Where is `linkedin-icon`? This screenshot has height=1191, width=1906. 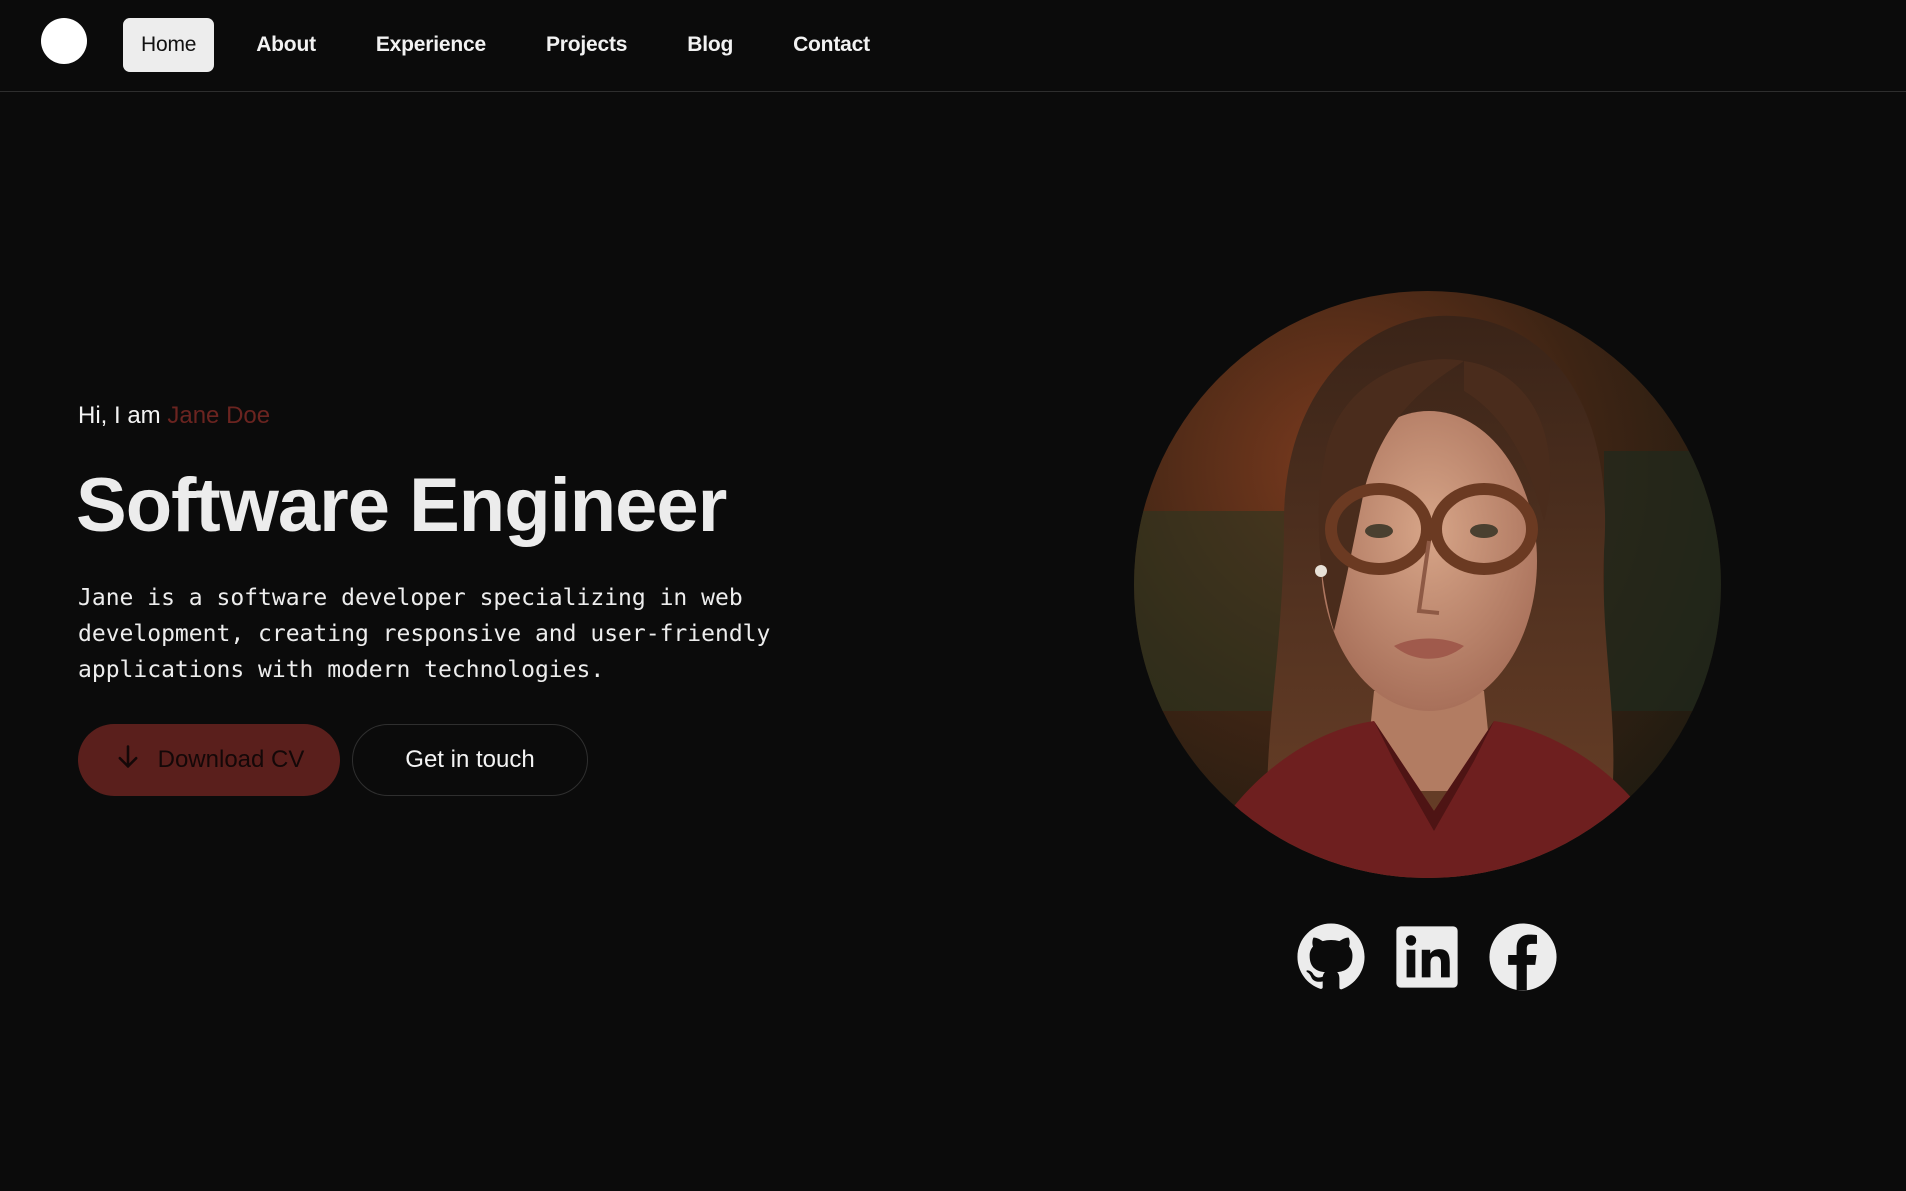
linkedin-icon is located at coordinates (1427, 957).